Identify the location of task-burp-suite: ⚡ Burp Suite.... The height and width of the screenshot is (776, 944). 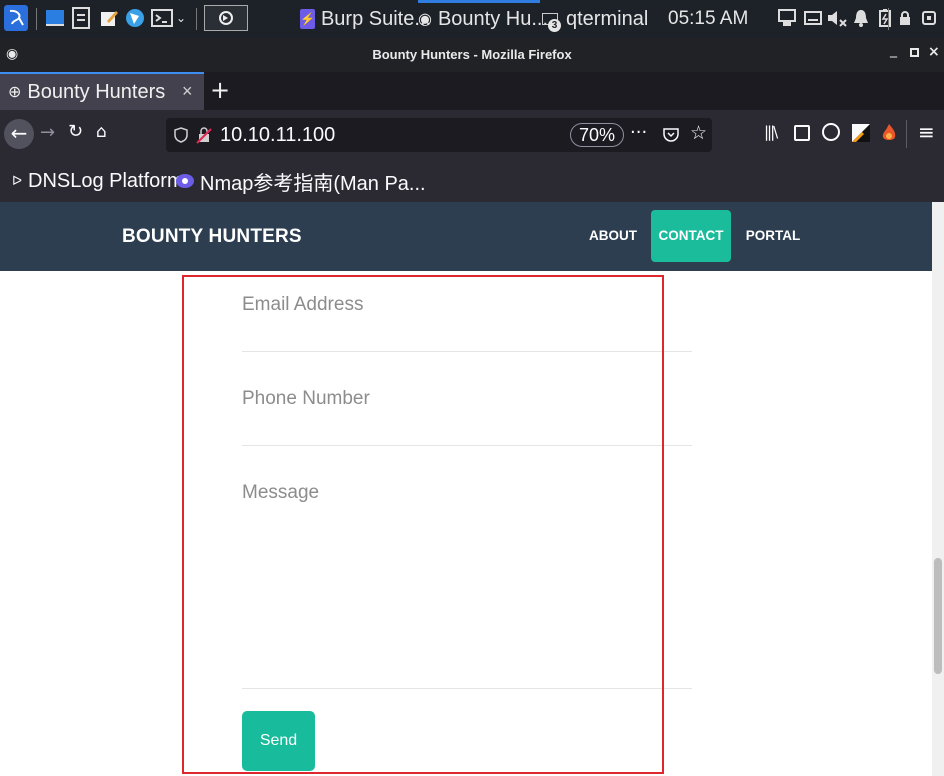
(365, 19).